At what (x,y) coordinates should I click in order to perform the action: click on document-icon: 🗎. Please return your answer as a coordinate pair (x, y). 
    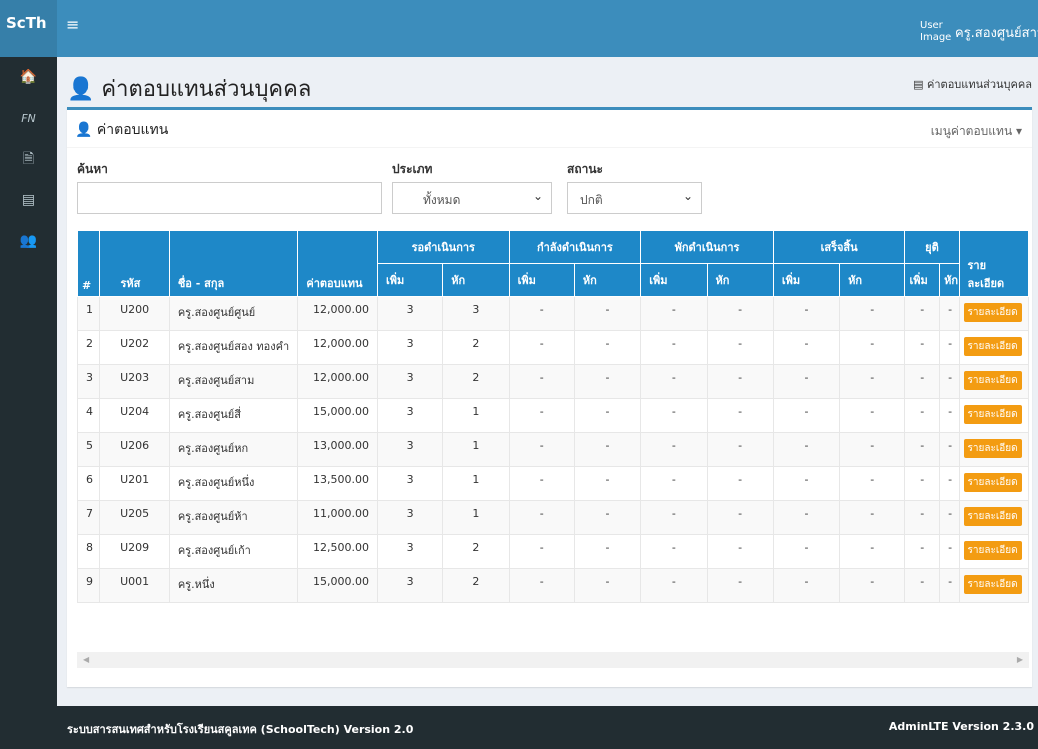
    Looking at the image, I should click on (28, 159).